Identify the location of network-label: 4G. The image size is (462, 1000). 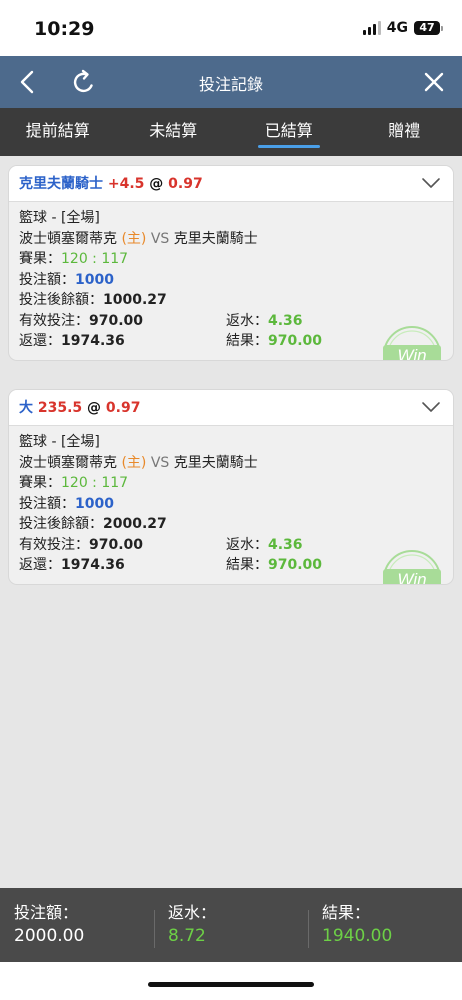
(397, 28).